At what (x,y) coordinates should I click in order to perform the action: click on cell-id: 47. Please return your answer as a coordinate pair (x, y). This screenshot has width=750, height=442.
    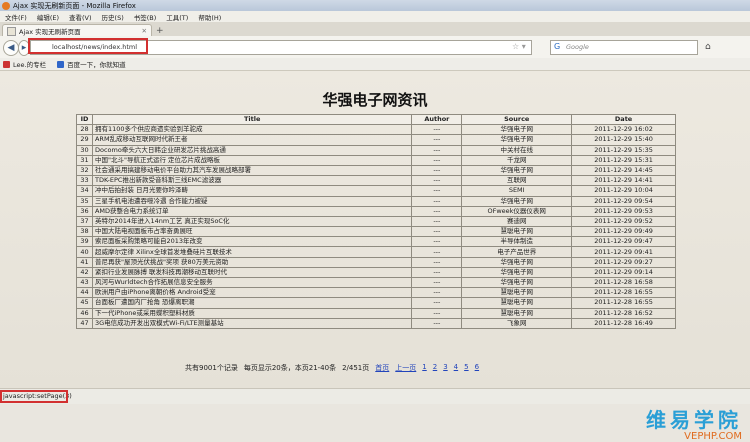
    Looking at the image, I should click on (84, 323).